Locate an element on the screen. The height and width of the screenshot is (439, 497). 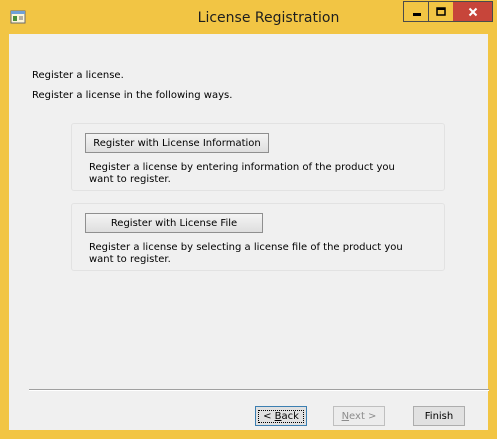
register-with-license-information-button: Register with License Information is located at coordinates (177, 143).